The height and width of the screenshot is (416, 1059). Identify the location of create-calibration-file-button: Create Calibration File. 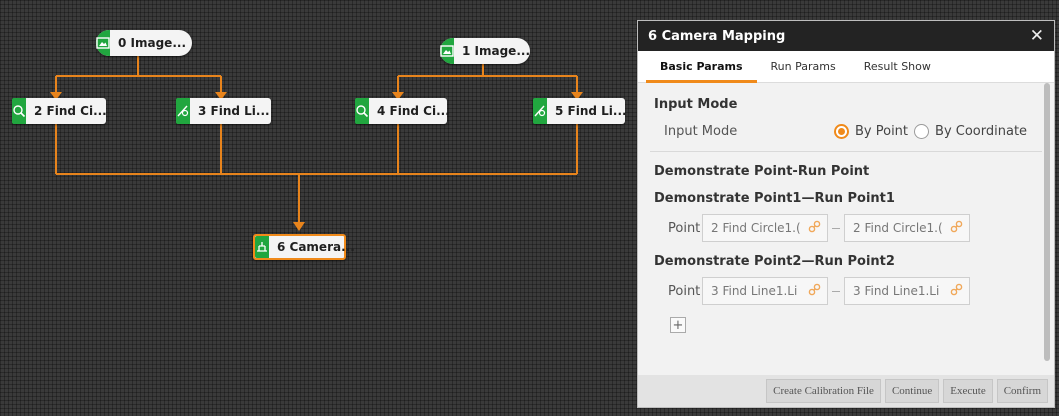
(823, 391).